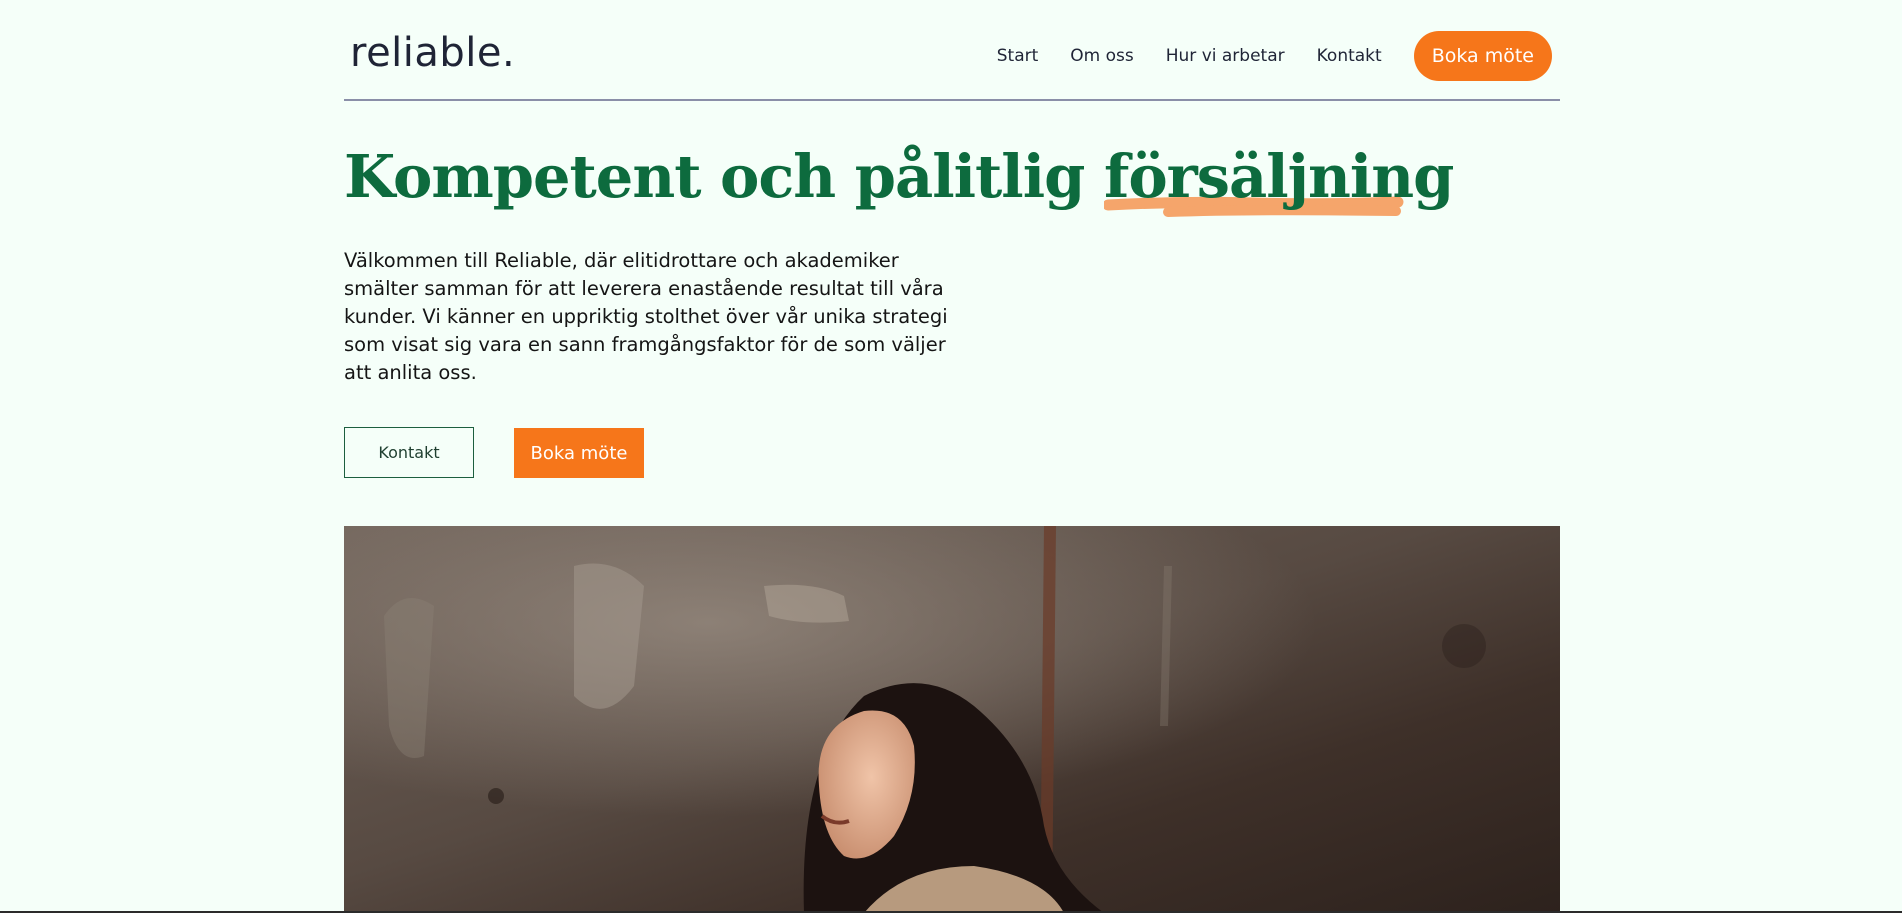 This screenshot has width=1902, height=913. What do you see at coordinates (432, 53) in the screenshot?
I see `logo: reliable.` at bounding box center [432, 53].